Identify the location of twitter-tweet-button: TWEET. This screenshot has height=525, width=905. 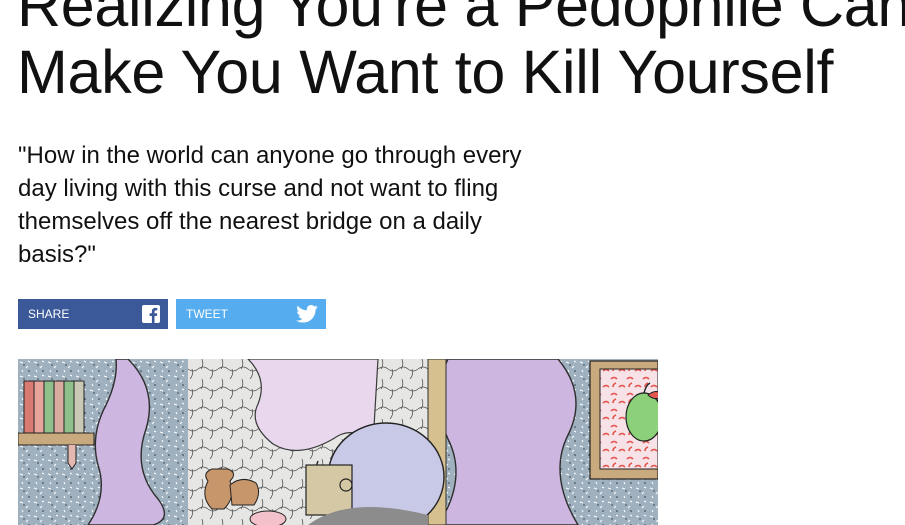
(251, 314).